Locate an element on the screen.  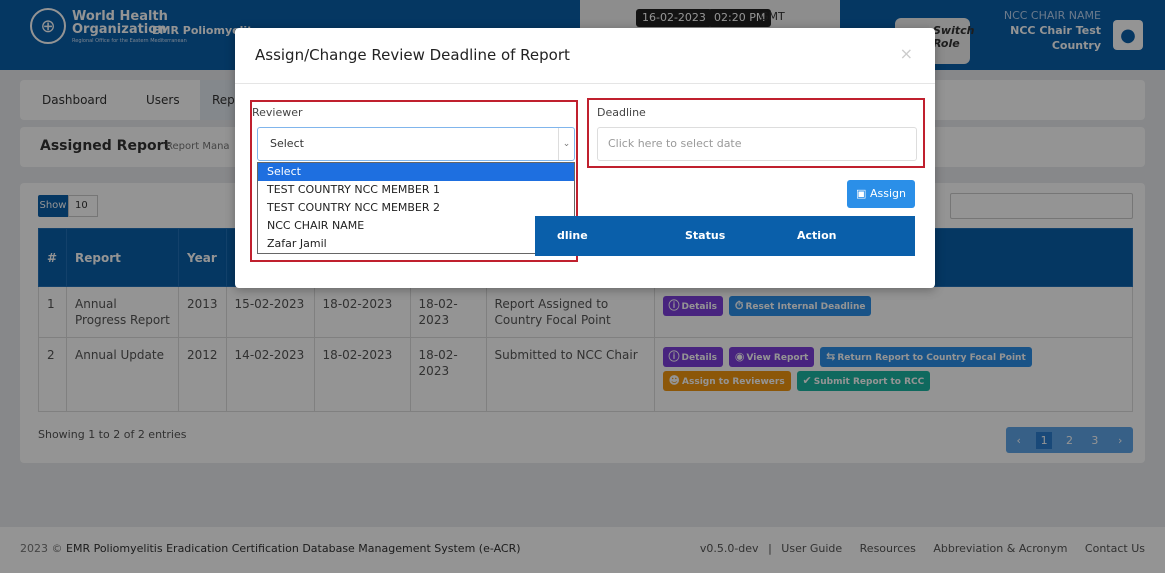
modal-col-status: Status is located at coordinates (705, 235).